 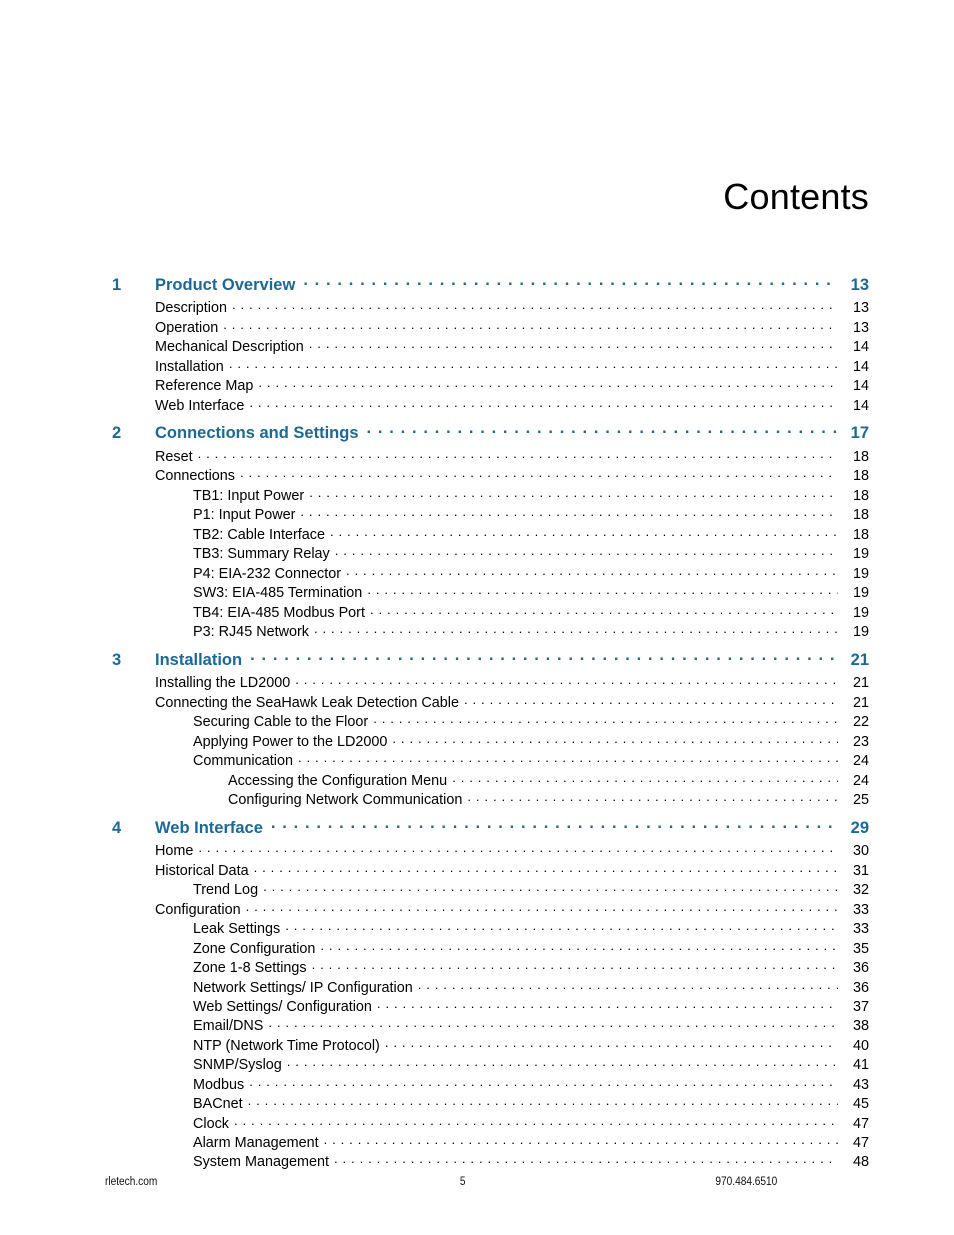 I want to click on toc-entry-label: Configuring Network Communication, so click(x=345, y=800).